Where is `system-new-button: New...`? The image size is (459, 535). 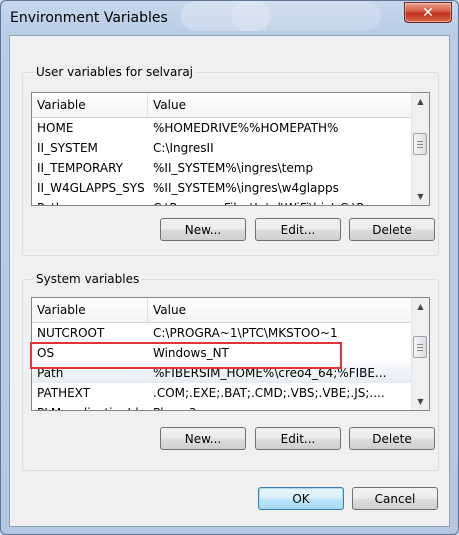 system-new-button: New... is located at coordinates (203, 438).